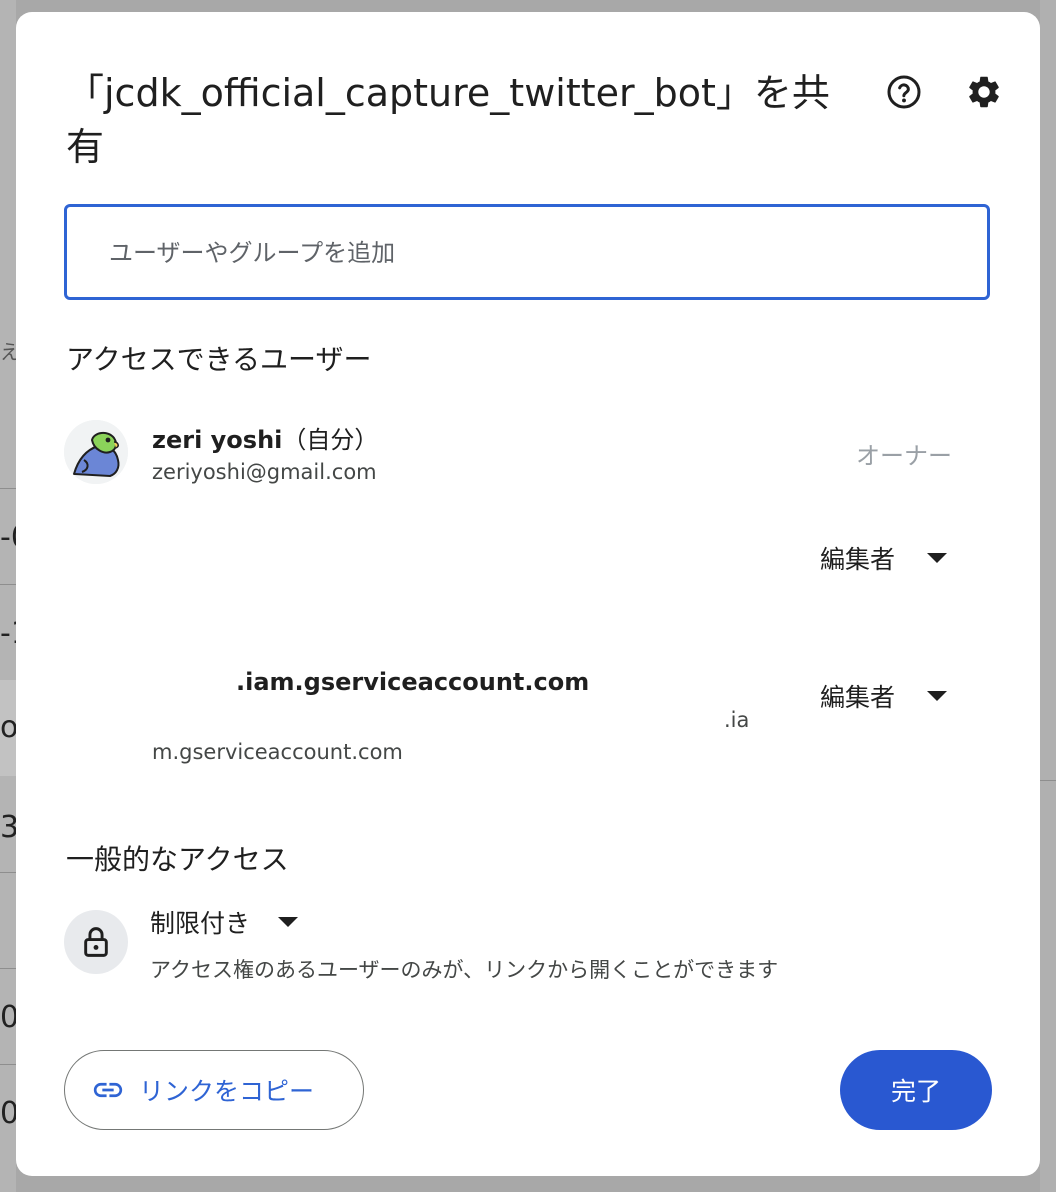 The image size is (1056, 1192). Describe the element at coordinates (227, 1091) in the screenshot. I see `copy-link-label: リンクをコピー` at that location.